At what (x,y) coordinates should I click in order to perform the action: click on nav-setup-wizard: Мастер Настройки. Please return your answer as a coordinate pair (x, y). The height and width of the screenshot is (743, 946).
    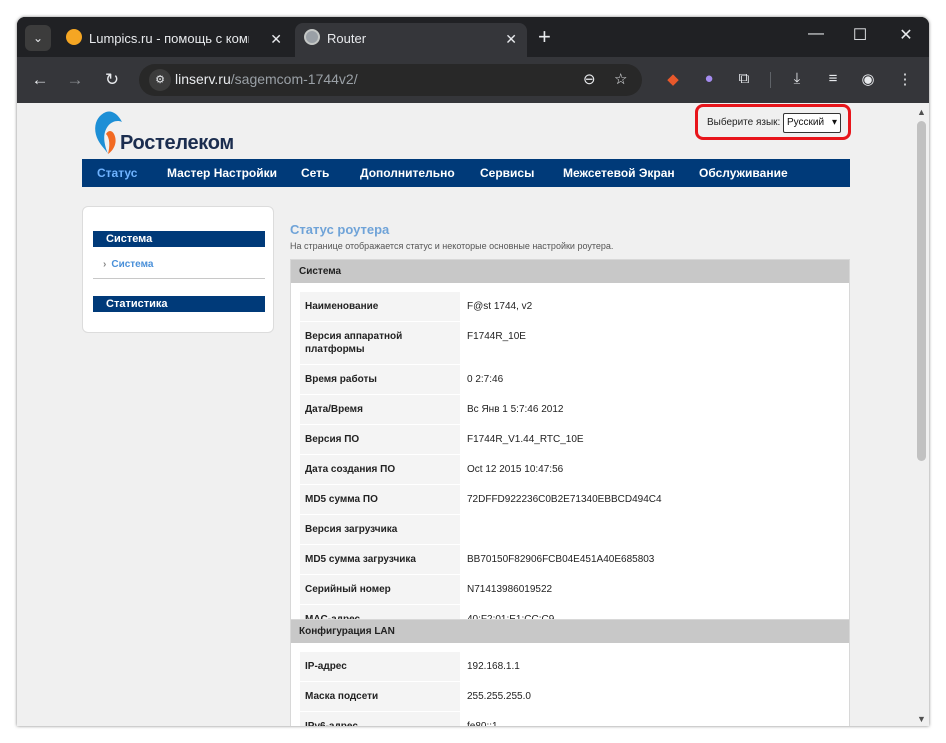
    Looking at the image, I should click on (222, 173).